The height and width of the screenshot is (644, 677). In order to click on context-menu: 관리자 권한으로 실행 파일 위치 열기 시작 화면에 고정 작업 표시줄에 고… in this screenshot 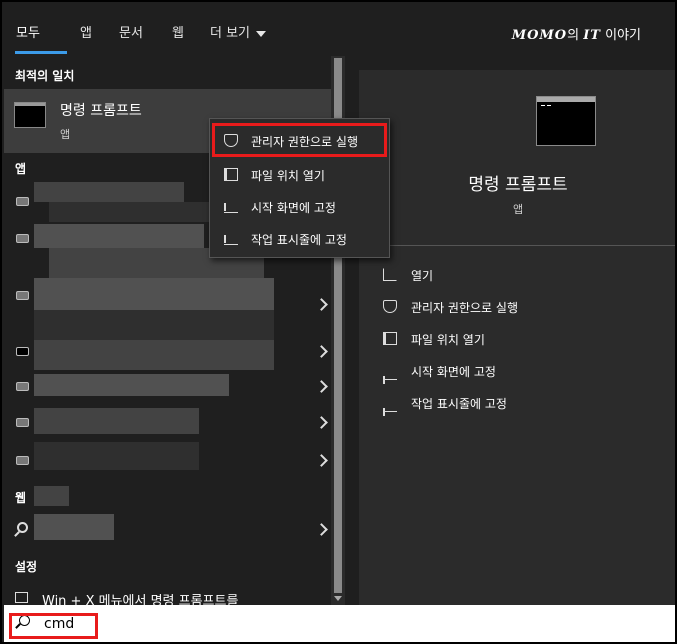, I will do `click(299, 188)`.